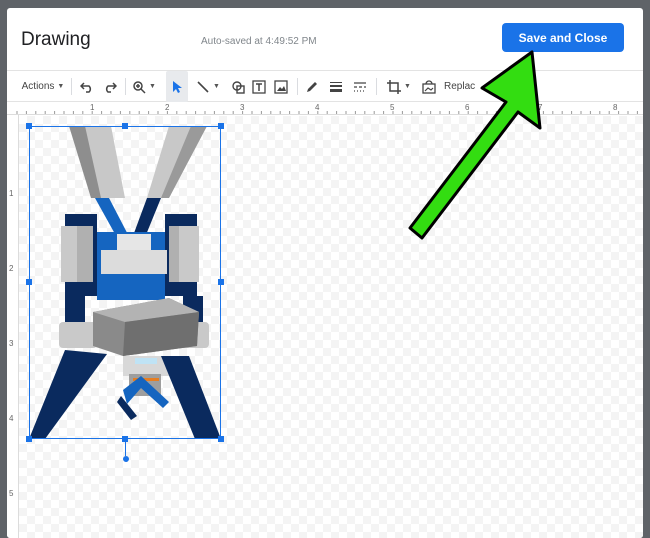 Image resolution: width=650 pixels, height=538 pixels. What do you see at coordinates (327, 112) in the screenshot?
I see `ruler-ticks` at bounding box center [327, 112].